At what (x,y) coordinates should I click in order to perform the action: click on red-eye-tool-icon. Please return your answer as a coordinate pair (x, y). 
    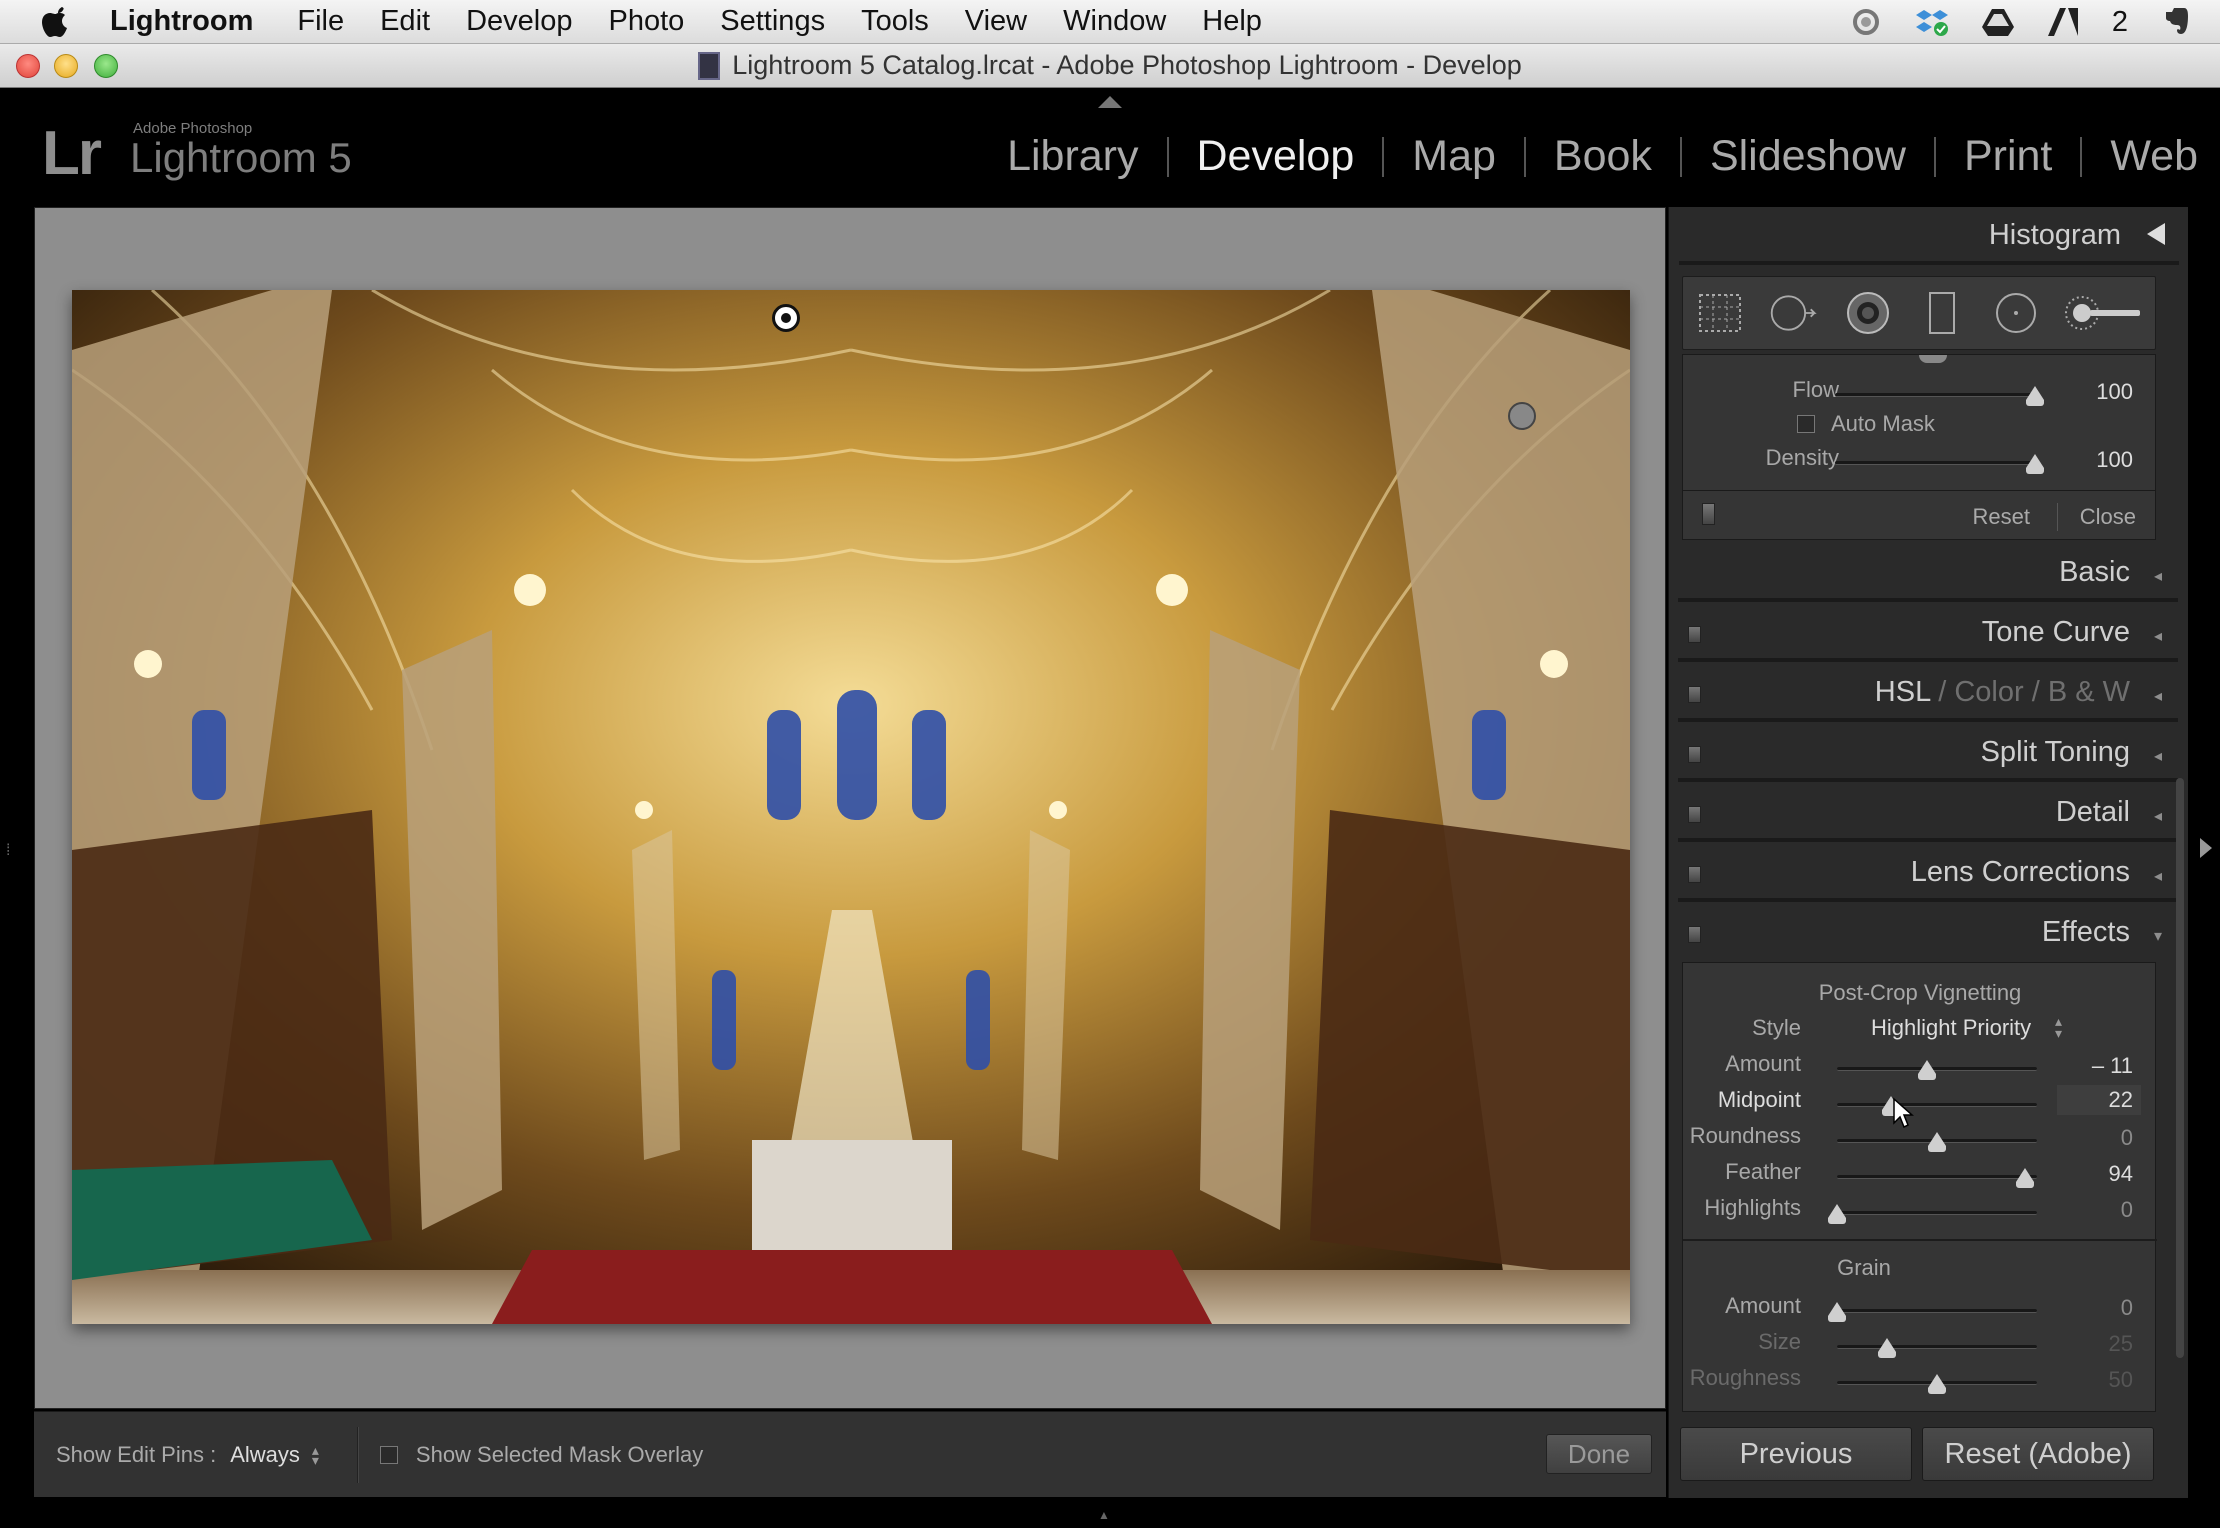
    Looking at the image, I should click on (1868, 313).